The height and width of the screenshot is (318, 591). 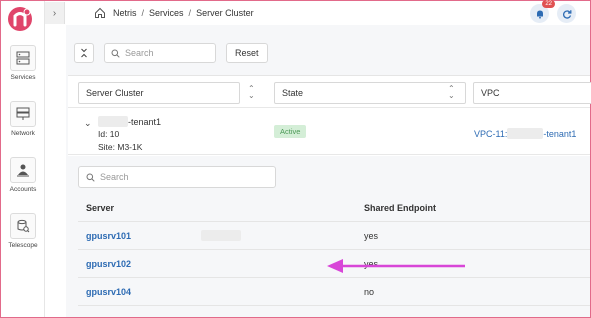 What do you see at coordinates (100, 13) in the screenshot?
I see `home-icon` at bounding box center [100, 13].